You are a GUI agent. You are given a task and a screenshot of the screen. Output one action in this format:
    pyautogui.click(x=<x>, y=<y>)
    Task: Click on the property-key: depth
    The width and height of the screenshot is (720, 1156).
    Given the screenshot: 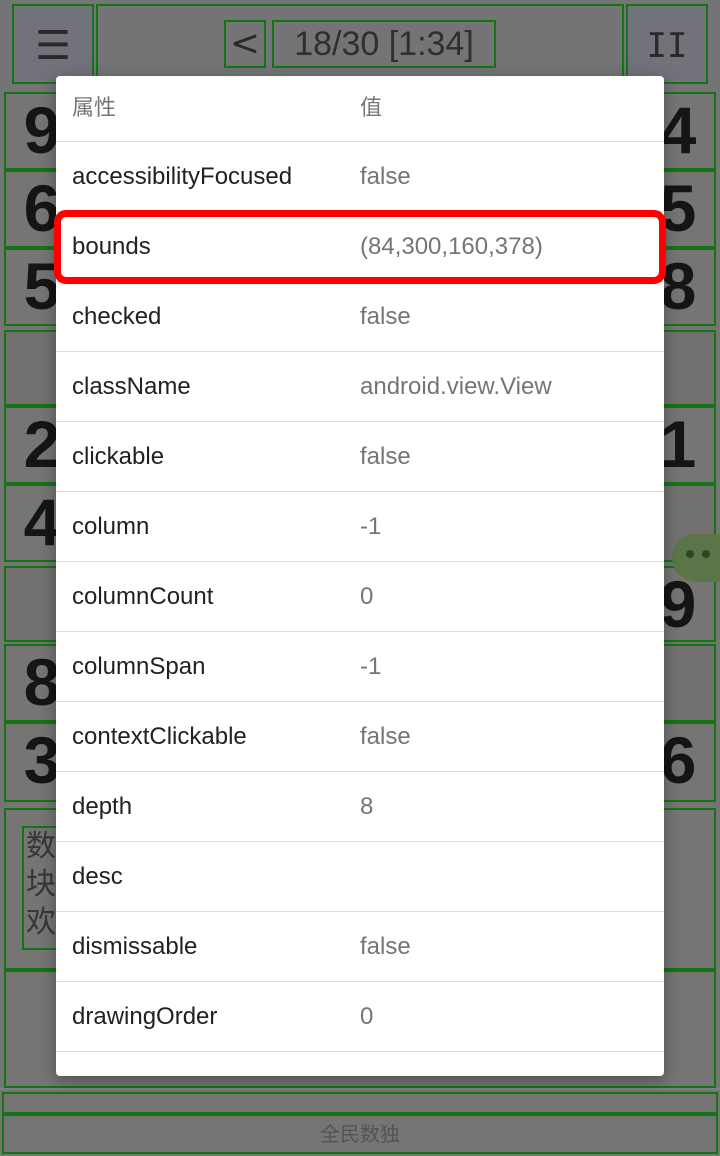 What is the action you would take?
    pyautogui.click(x=102, y=806)
    